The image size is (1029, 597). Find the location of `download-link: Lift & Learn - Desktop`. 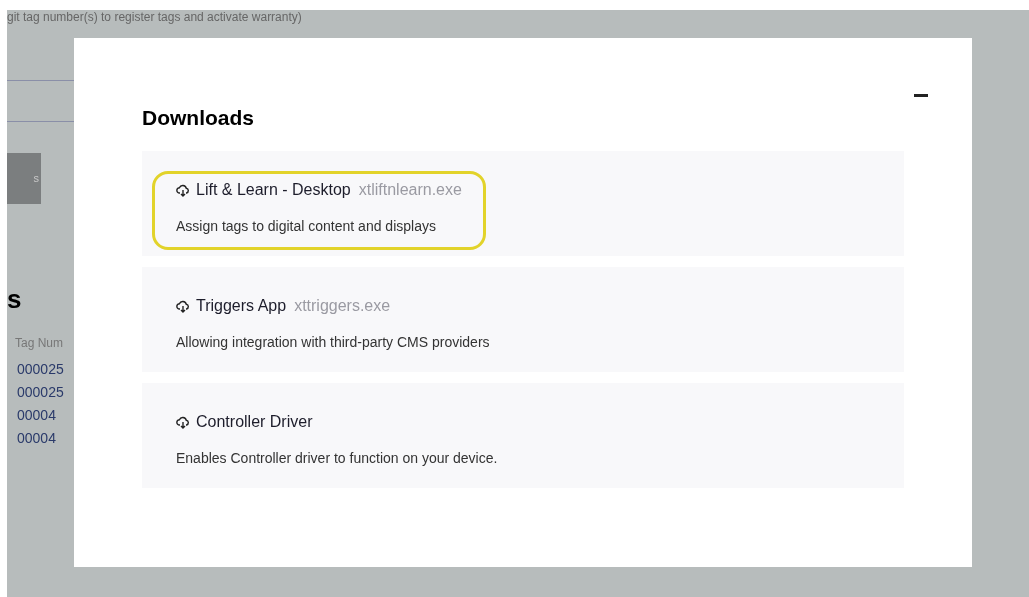

download-link: Lift & Learn - Desktop is located at coordinates (263, 190).